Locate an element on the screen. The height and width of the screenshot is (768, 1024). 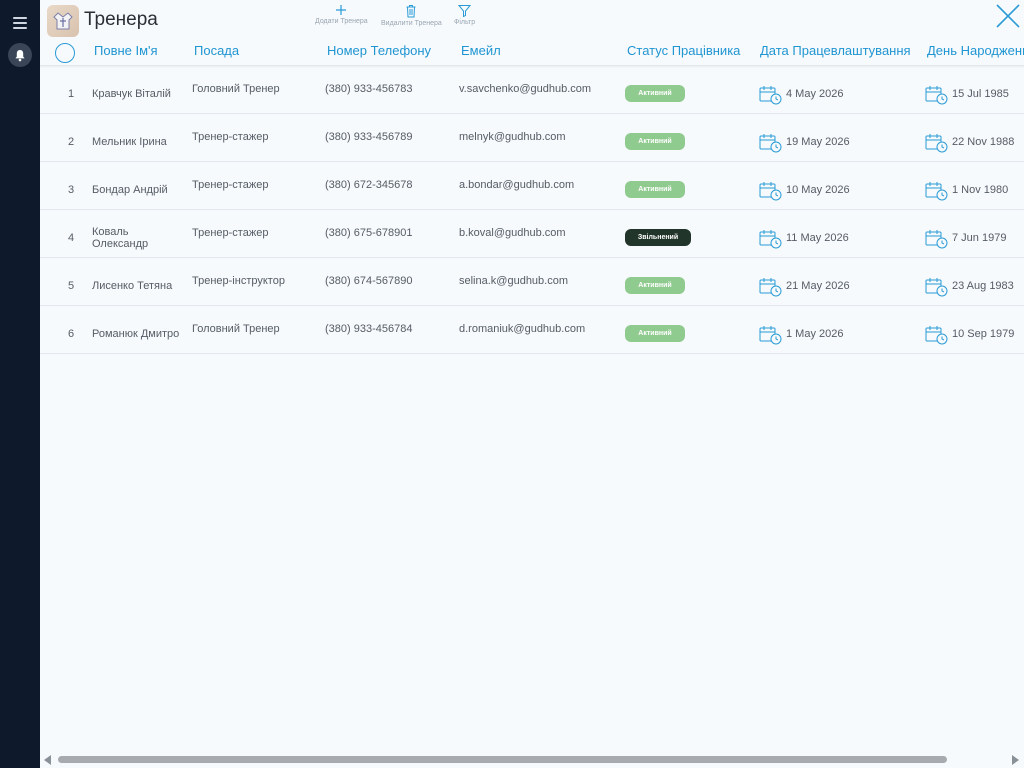
status-badge: Звільнений is located at coordinates (658, 237).